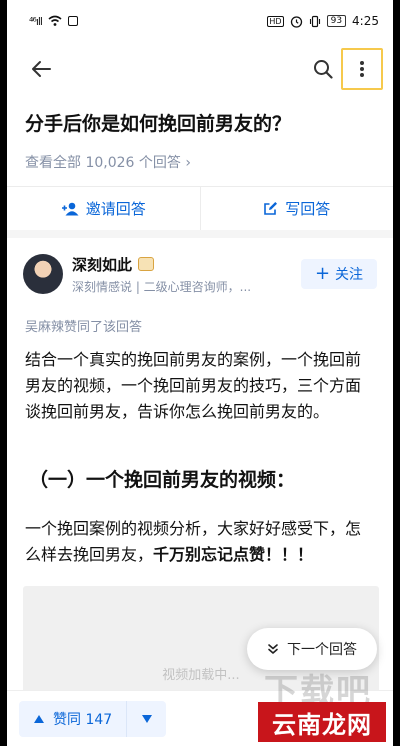 This screenshot has height=746, width=400. Describe the element at coordinates (73, 21) in the screenshot. I see `notification-icon` at that location.